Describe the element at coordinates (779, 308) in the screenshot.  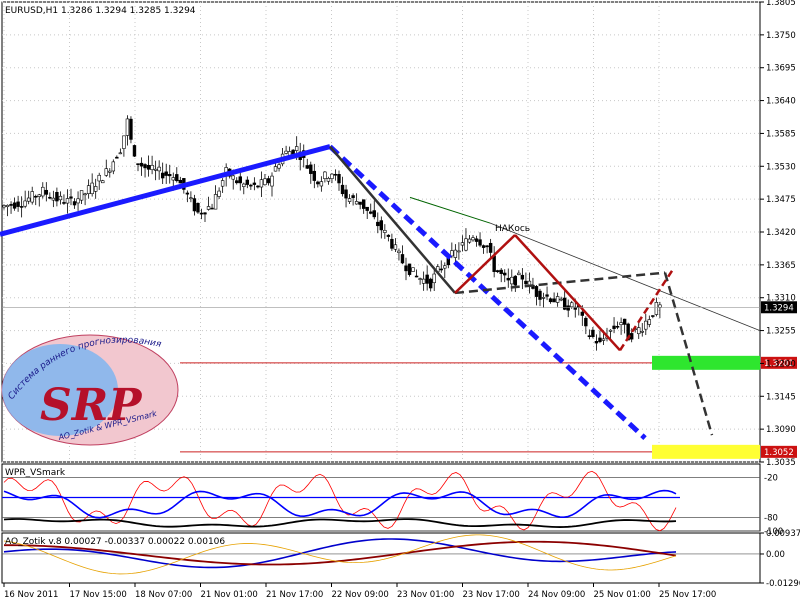
I see `current-price-label: 1.3294` at that location.